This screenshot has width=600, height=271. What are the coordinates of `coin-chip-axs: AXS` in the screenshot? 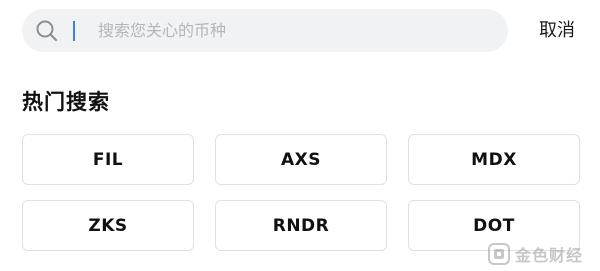 It's located at (301, 159).